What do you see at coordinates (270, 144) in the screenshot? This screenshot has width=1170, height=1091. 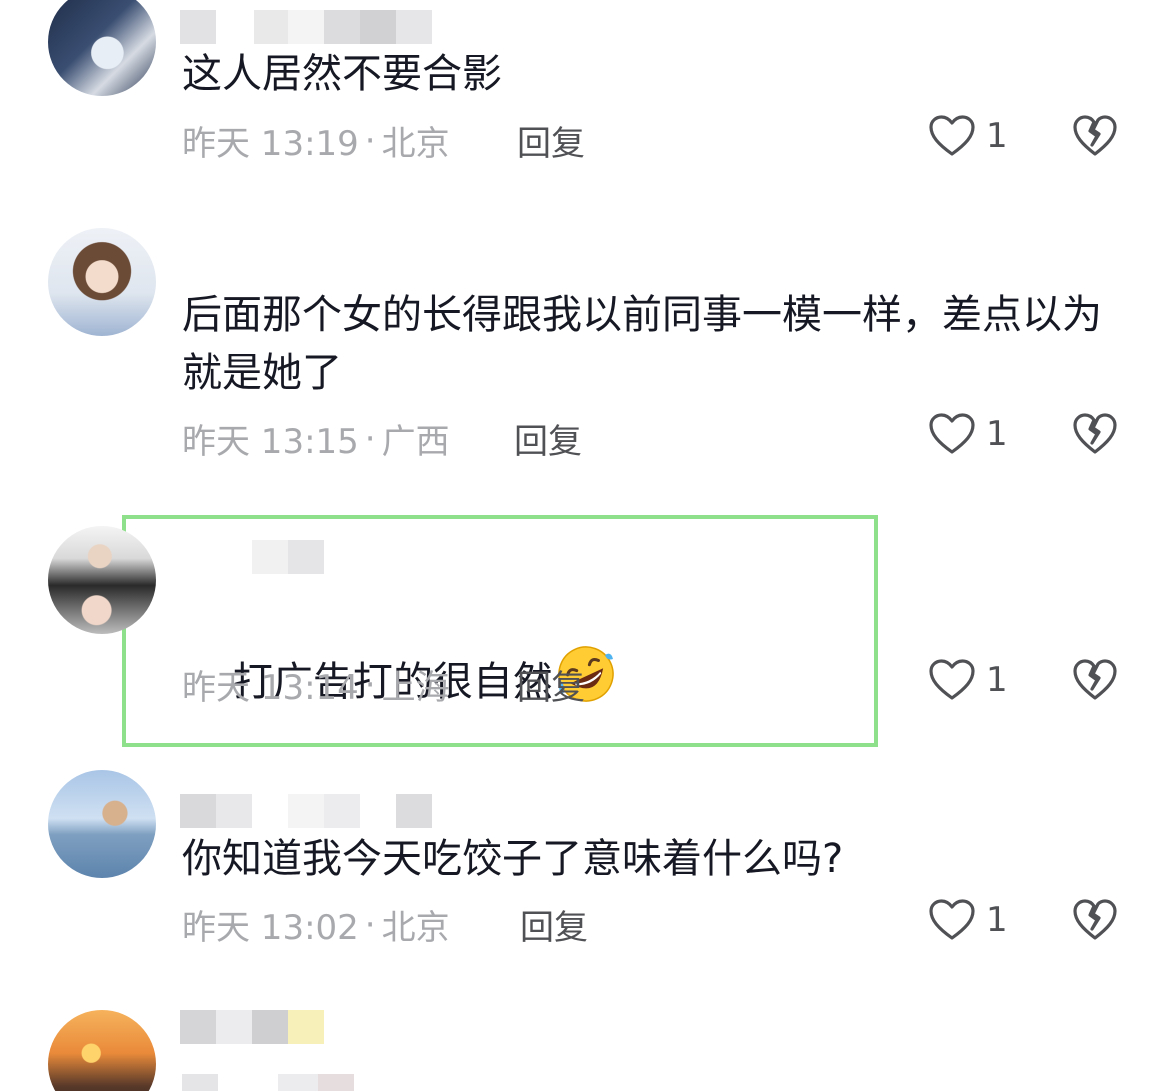 I see `comment-time: 昨天 13:19` at bounding box center [270, 144].